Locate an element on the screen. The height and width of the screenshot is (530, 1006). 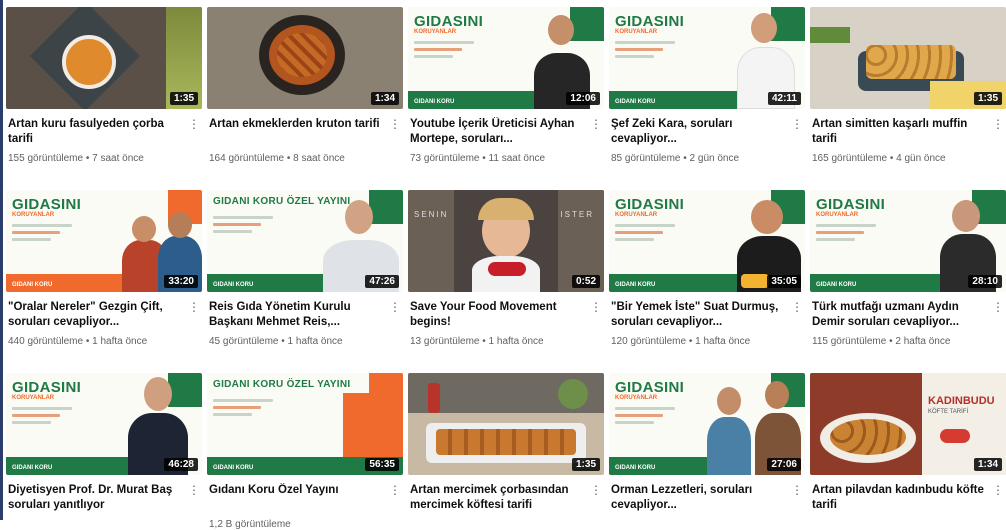
video-thumbnail: GIDASINI KORUYANLAR GIDANI KORU 42:11 is located at coordinates (707, 58).